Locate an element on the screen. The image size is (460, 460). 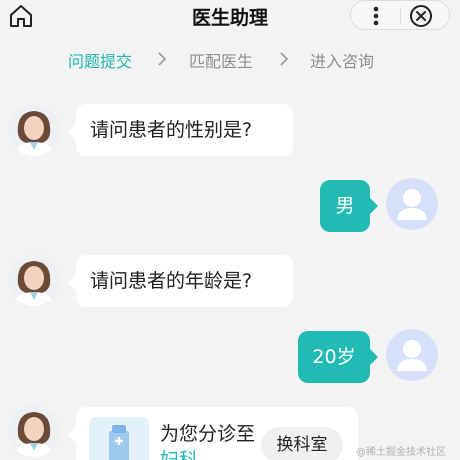
user-message-bubble: 男 is located at coordinates (349, 206).